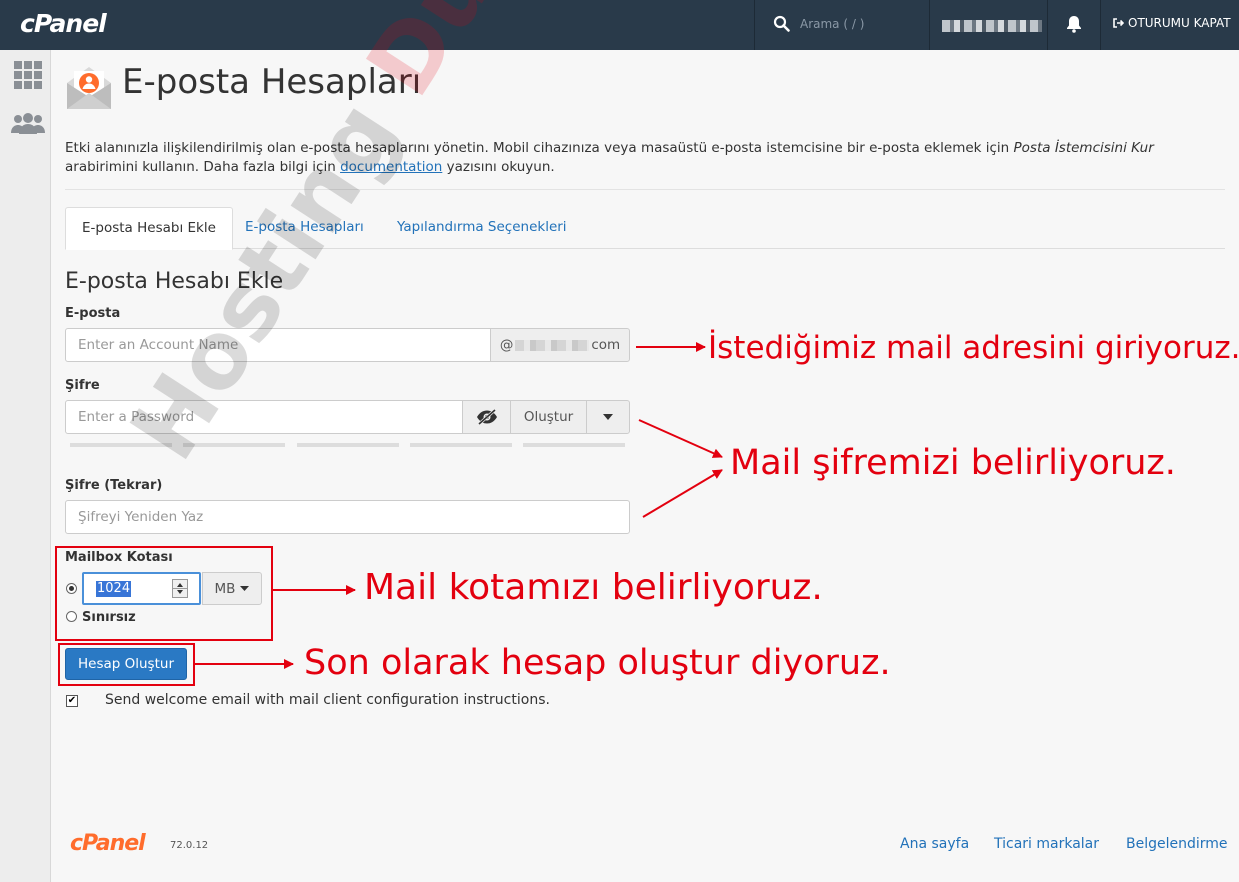 The height and width of the screenshot is (882, 1239). I want to click on password-repeat-label: Şifre (Tekrar), so click(114, 485).